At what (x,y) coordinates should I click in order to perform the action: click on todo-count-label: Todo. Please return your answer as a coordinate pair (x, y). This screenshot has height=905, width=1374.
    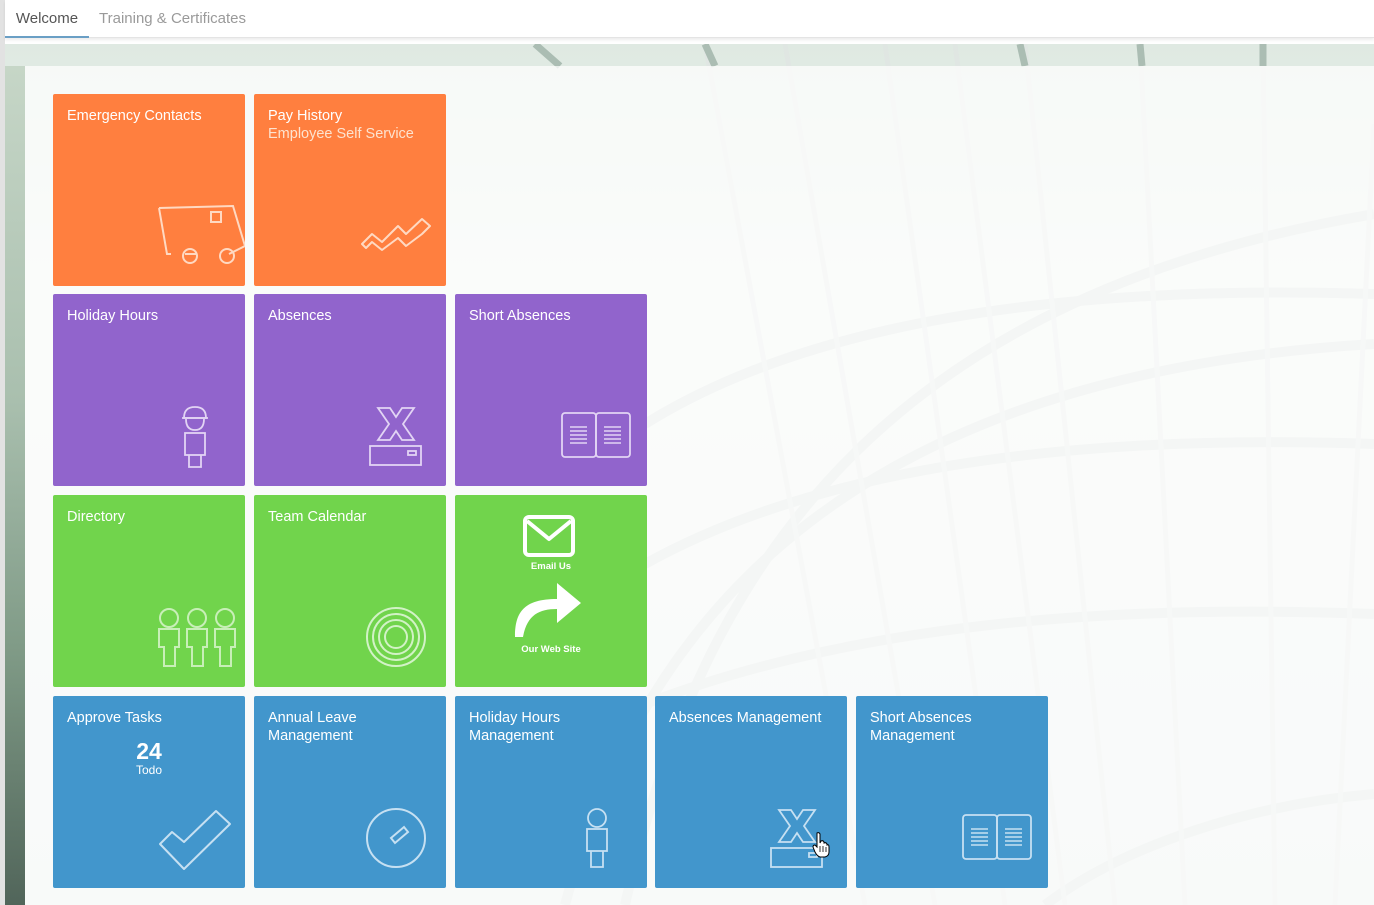
    Looking at the image, I should click on (149, 770).